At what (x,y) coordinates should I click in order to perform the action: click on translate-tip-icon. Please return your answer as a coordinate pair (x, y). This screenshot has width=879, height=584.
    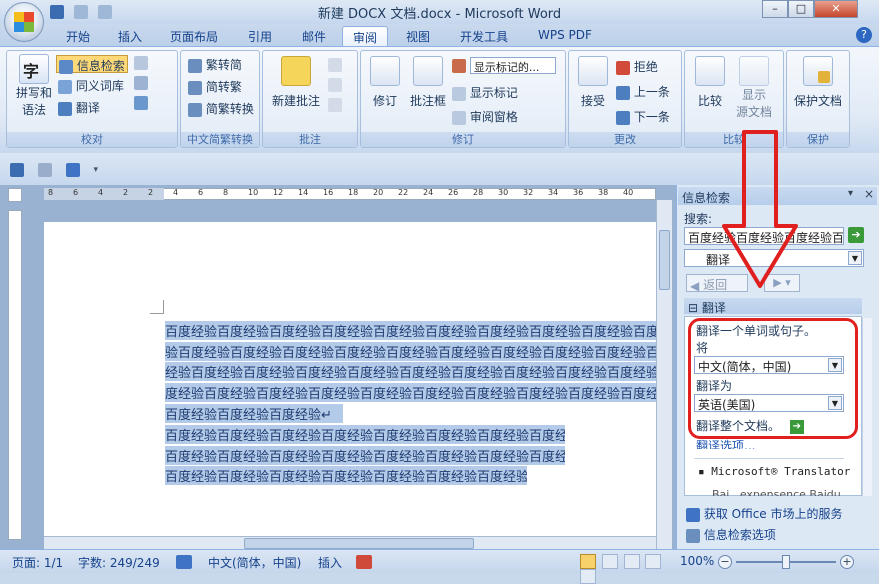
    Looking at the image, I should click on (141, 63).